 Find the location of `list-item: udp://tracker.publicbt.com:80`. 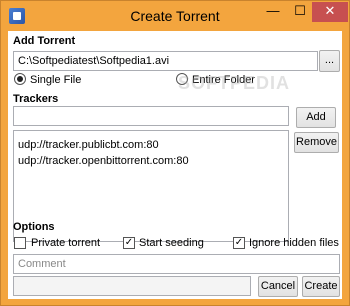

list-item: udp://tracker.publicbt.com:80 is located at coordinates (151, 145).